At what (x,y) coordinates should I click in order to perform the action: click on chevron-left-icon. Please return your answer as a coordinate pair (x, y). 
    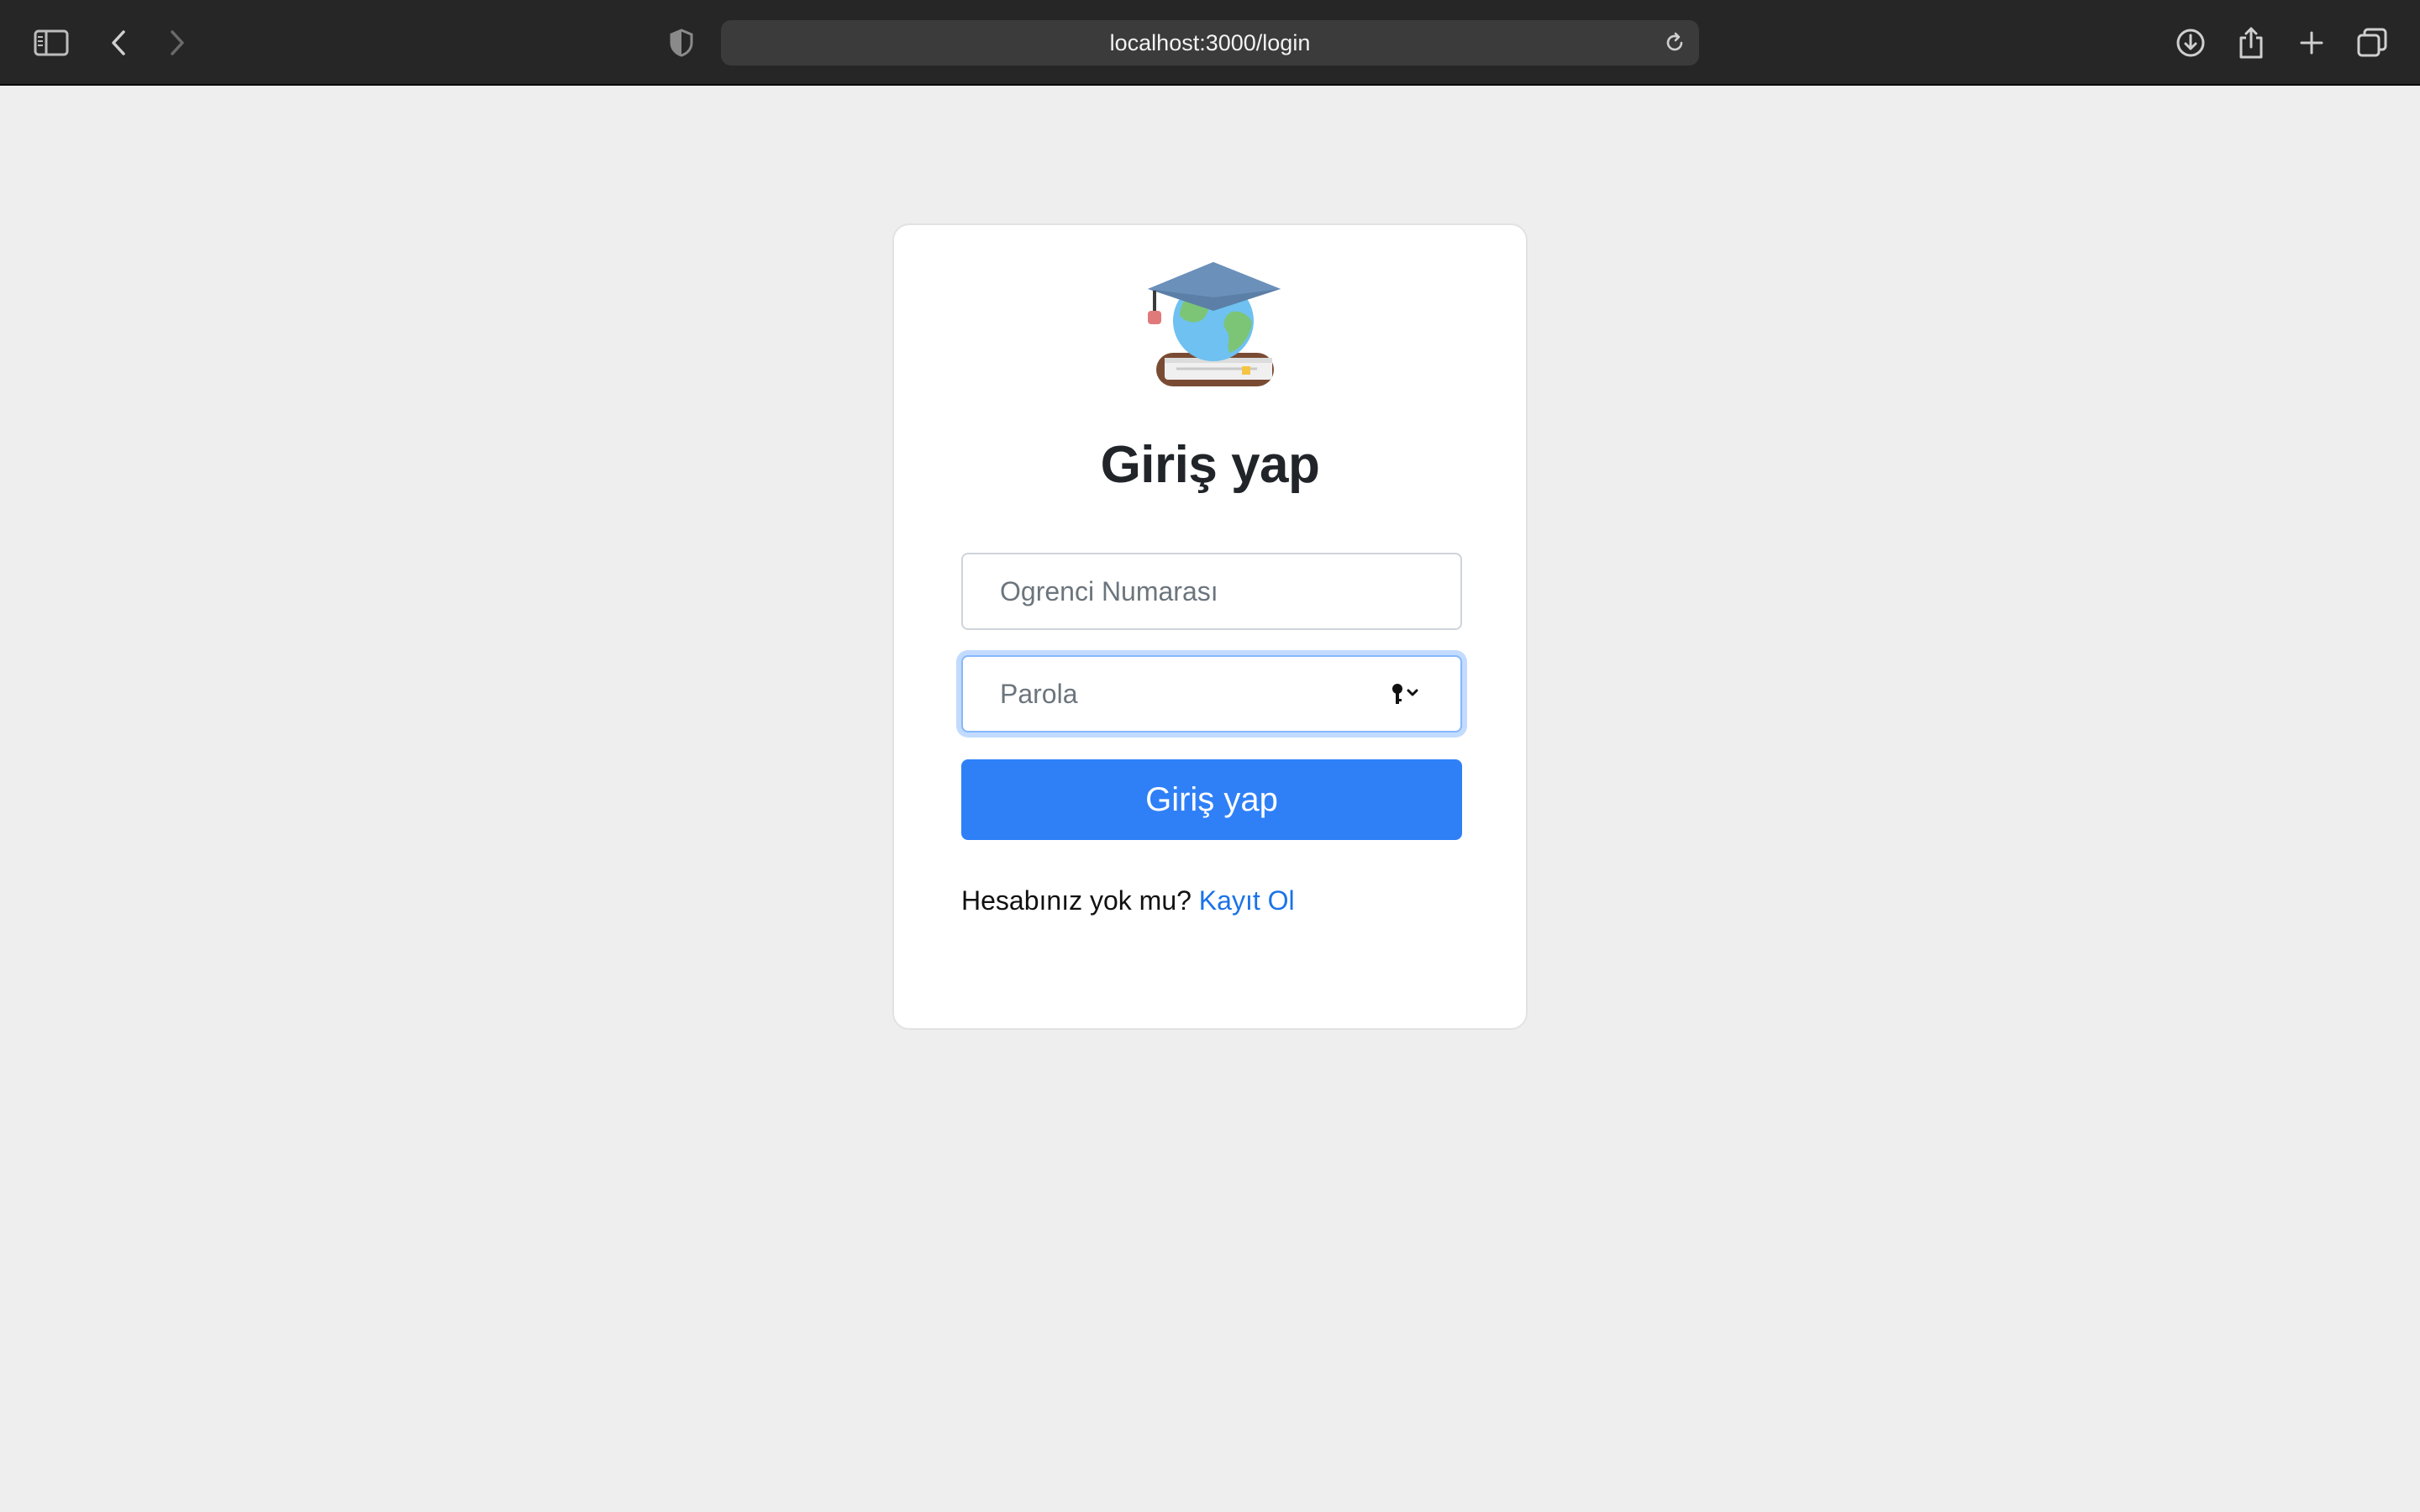
    Looking at the image, I should click on (118, 43).